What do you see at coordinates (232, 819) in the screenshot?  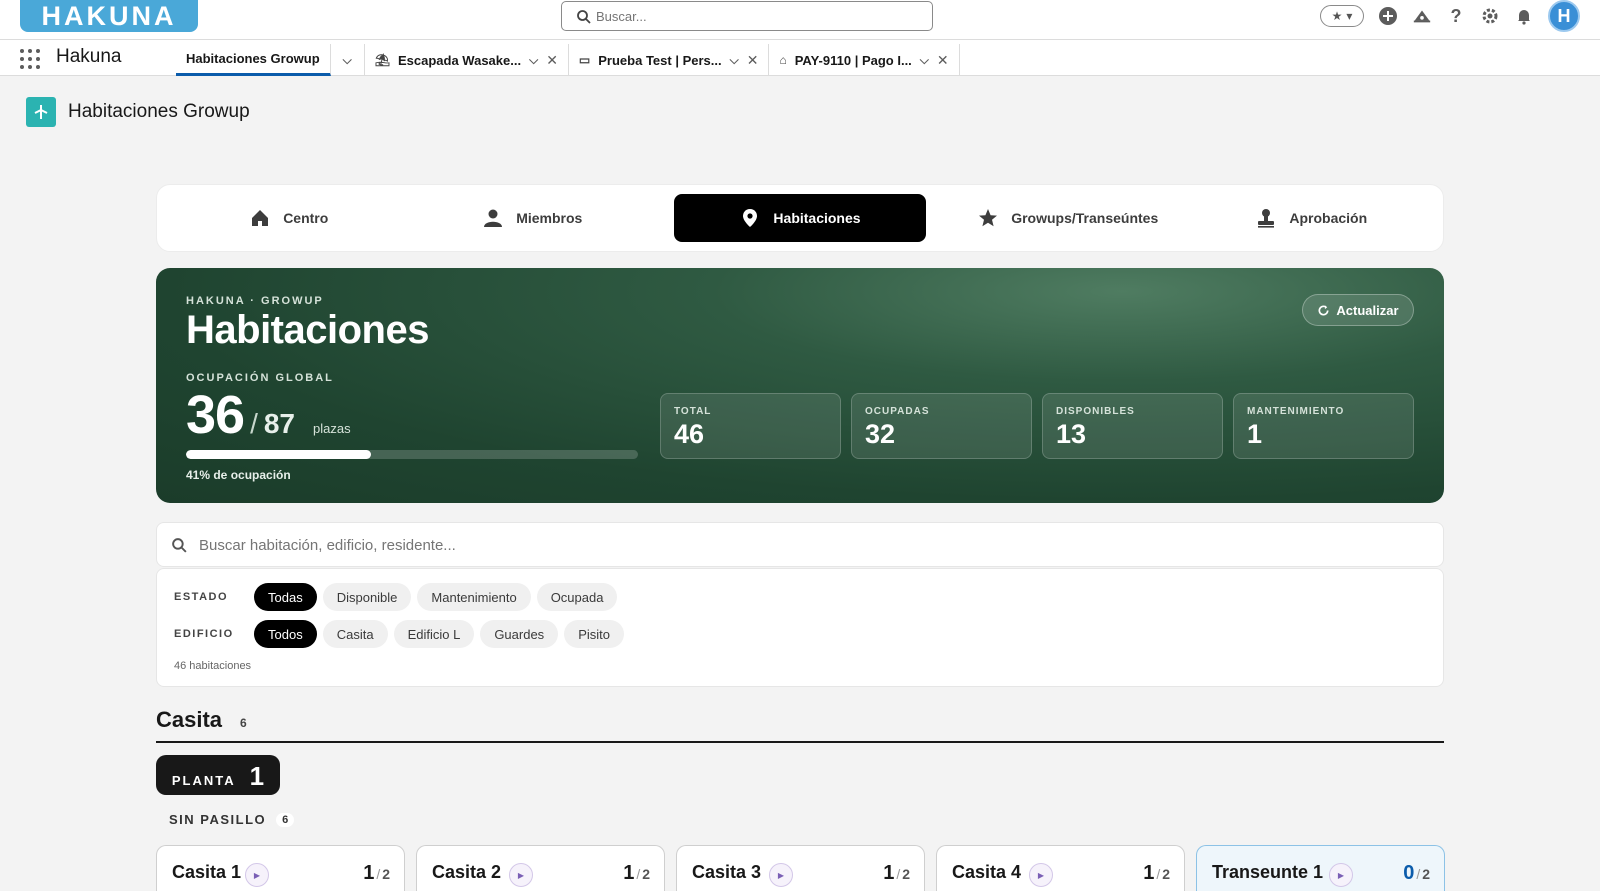 I see `corridor-header: SIN PASILLO 6` at bounding box center [232, 819].